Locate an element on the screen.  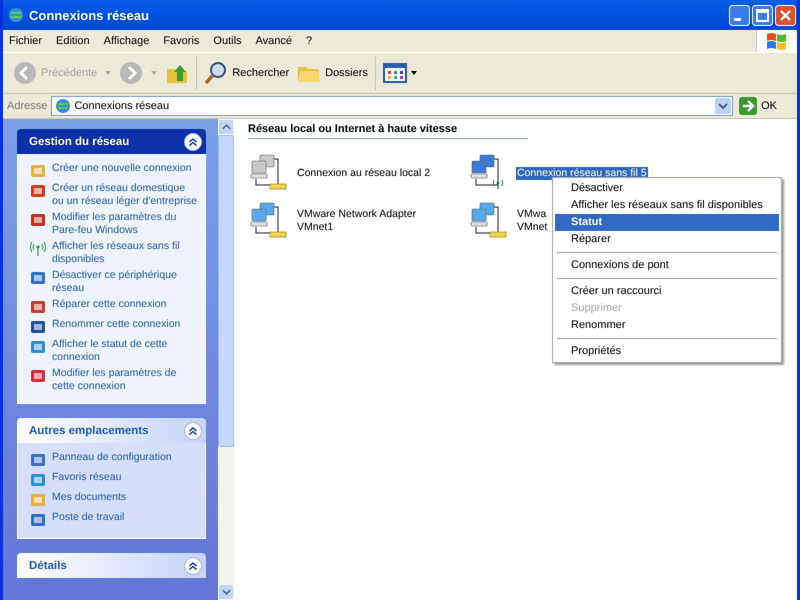
views-icon is located at coordinates (394, 73).